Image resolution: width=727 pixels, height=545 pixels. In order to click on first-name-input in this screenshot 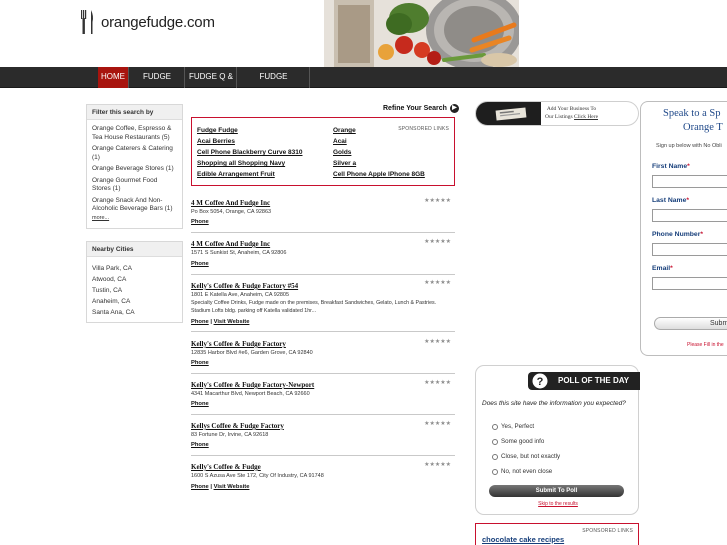, I will do `click(689, 181)`.